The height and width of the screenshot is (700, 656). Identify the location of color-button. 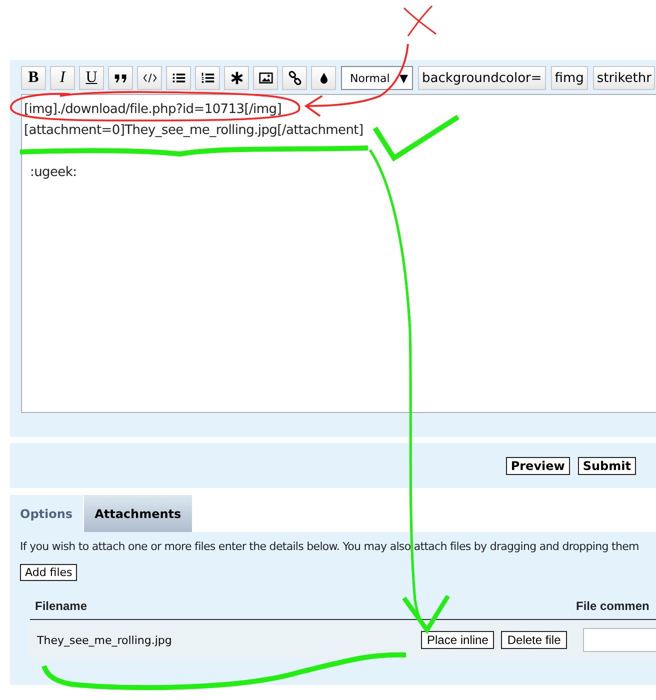
(323, 78).